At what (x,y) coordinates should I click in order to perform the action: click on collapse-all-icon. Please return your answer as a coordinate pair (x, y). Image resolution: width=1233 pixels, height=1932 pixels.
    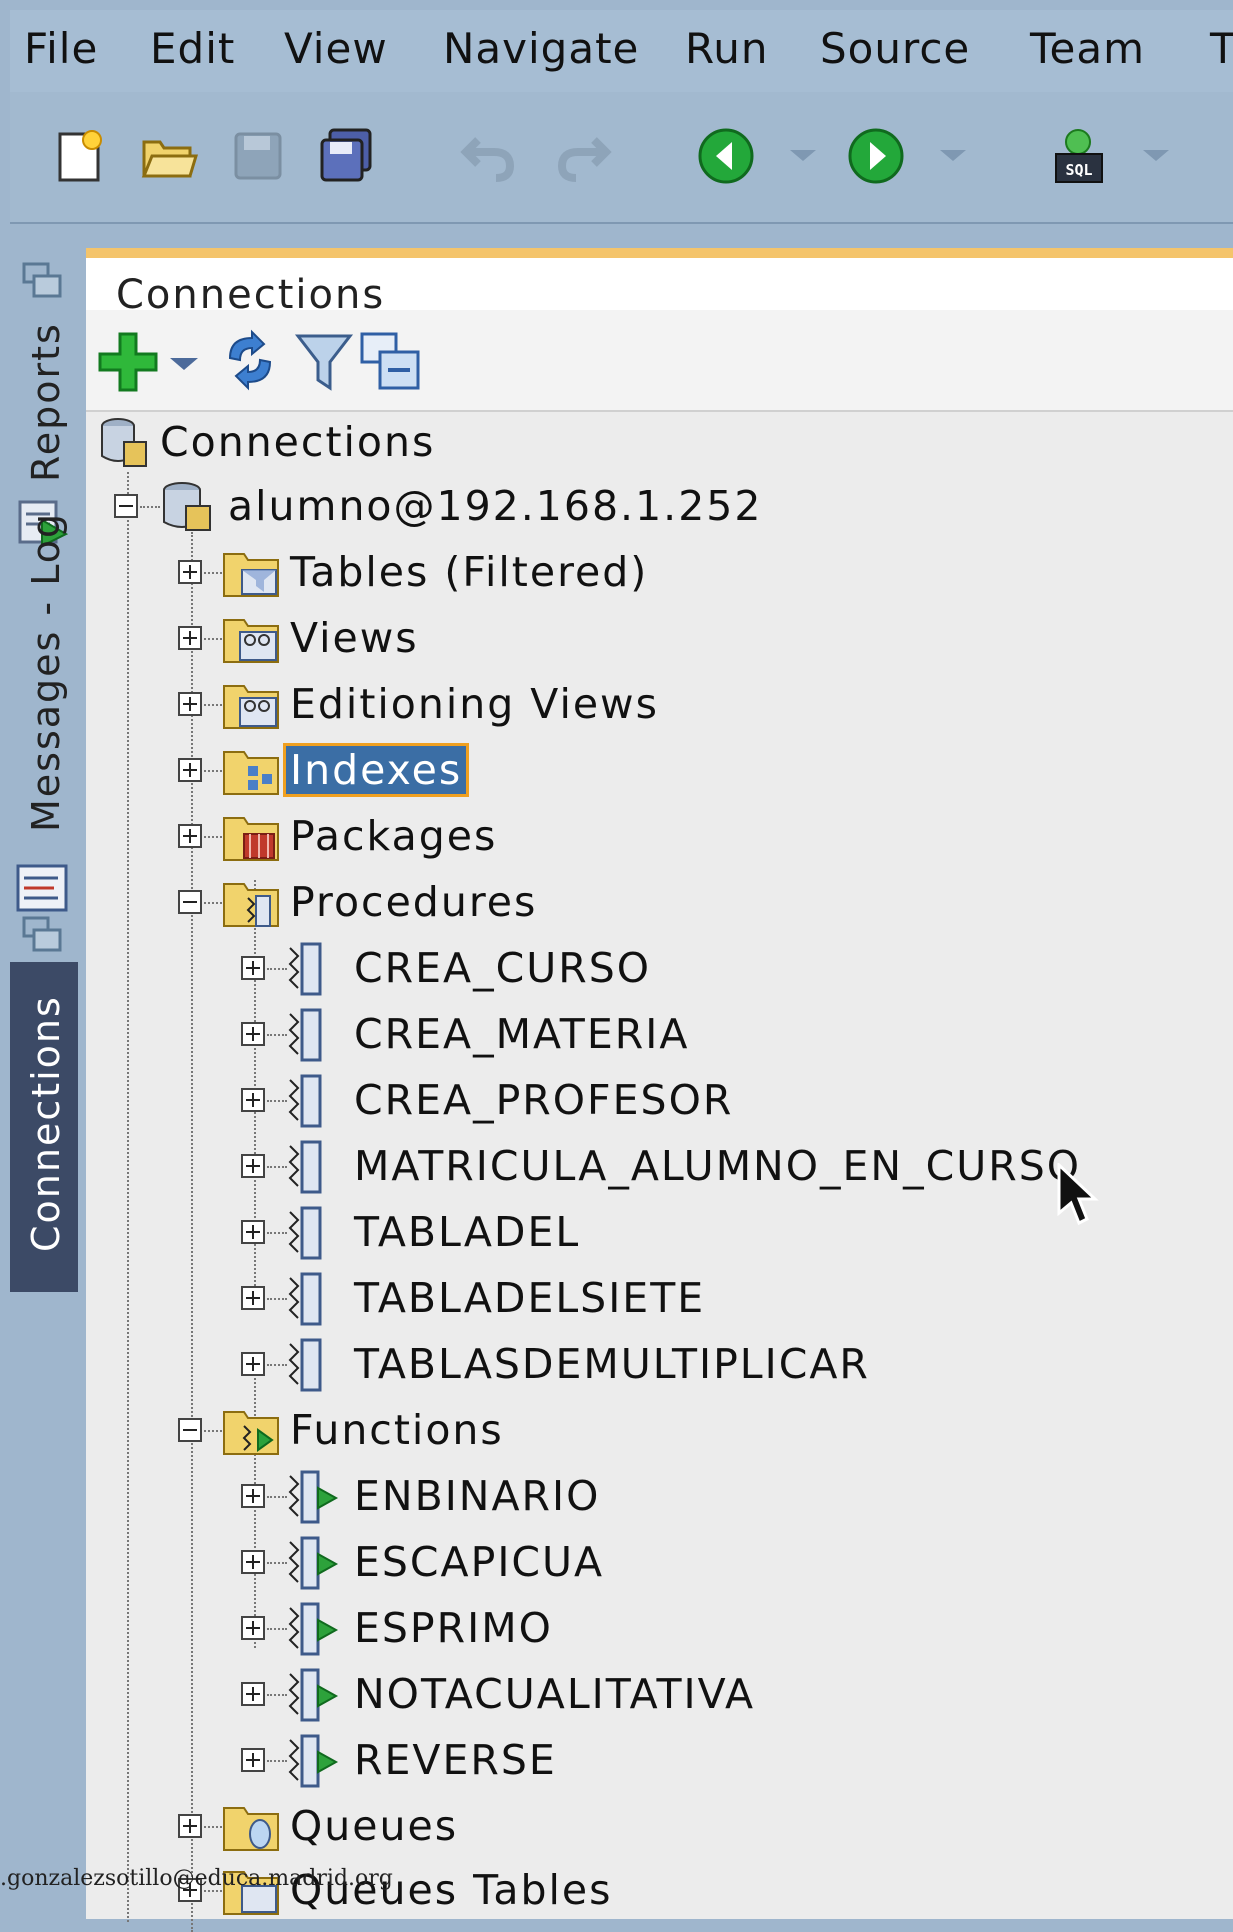
    Looking at the image, I should click on (390, 362).